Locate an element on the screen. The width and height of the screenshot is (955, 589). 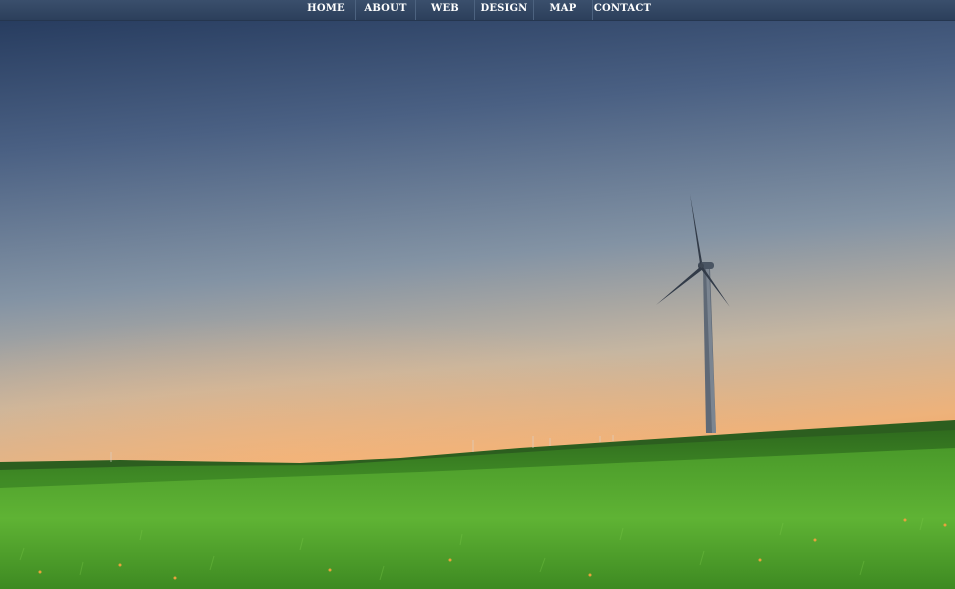
nav-menu: HOME ABOUT WEB DESIGN MAP CONTACT is located at coordinates (474, 10).